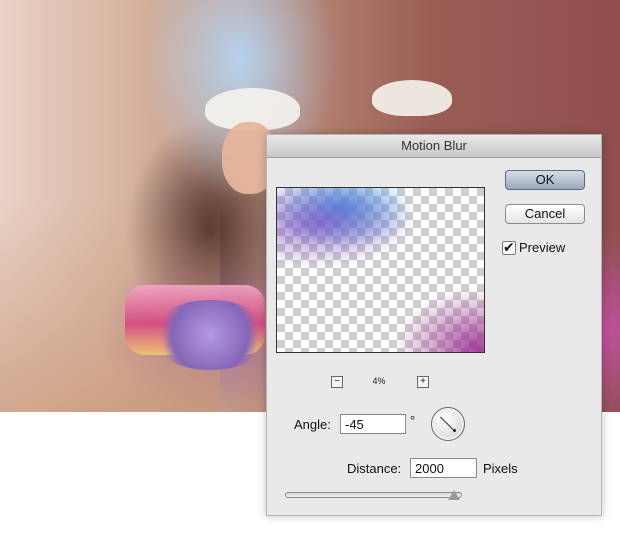 The width and height of the screenshot is (620, 533). Describe the element at coordinates (454, 430) in the screenshot. I see `angle-hub` at that location.